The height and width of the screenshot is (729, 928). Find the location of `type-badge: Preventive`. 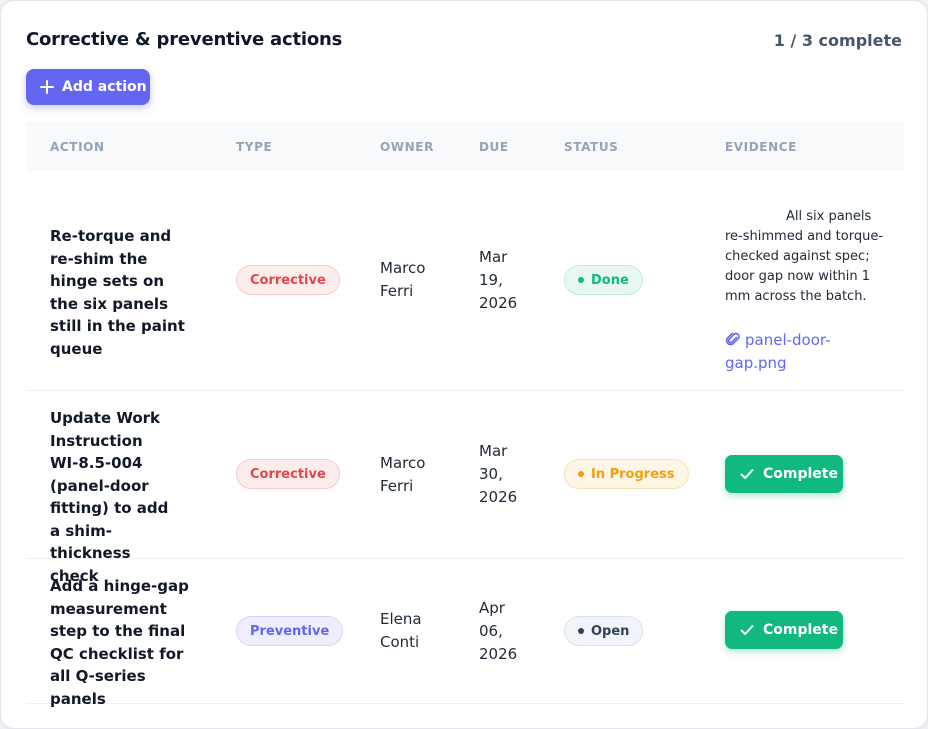

type-badge: Preventive is located at coordinates (290, 631).